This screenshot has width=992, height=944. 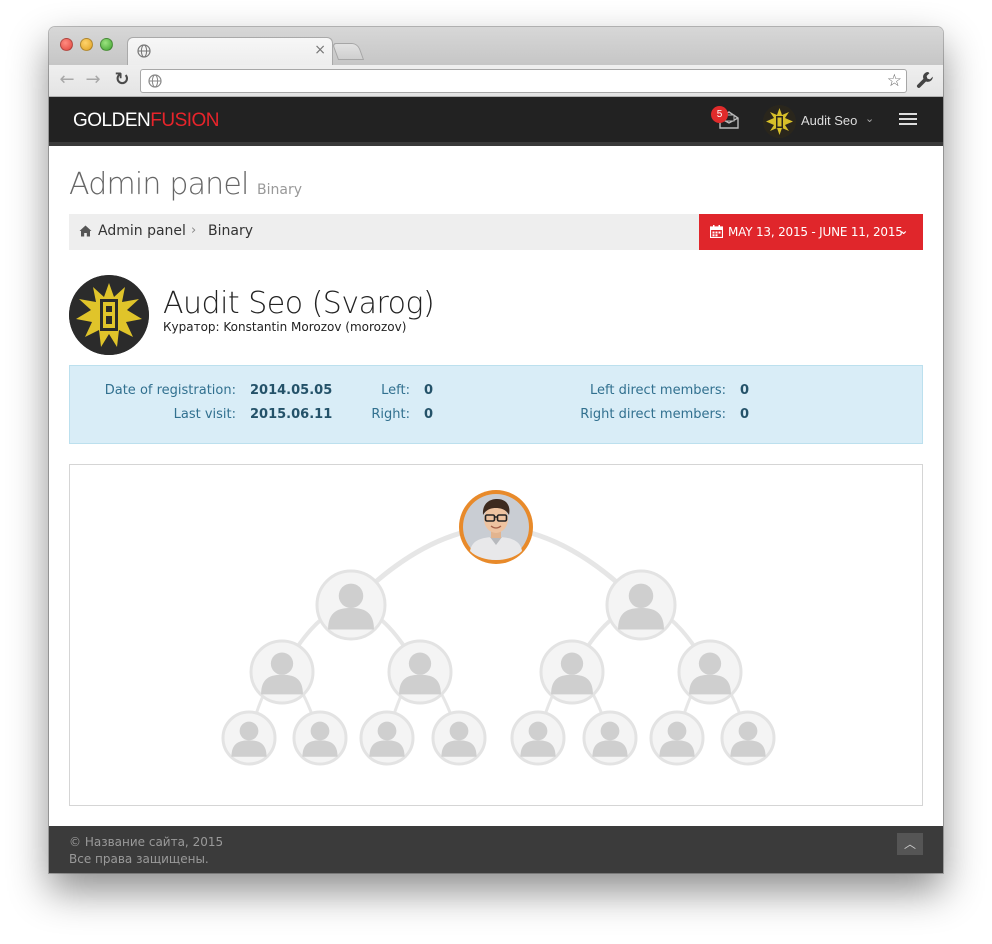 What do you see at coordinates (146, 842) in the screenshot?
I see `footer-copyright: © Название сайта, 2015` at bounding box center [146, 842].